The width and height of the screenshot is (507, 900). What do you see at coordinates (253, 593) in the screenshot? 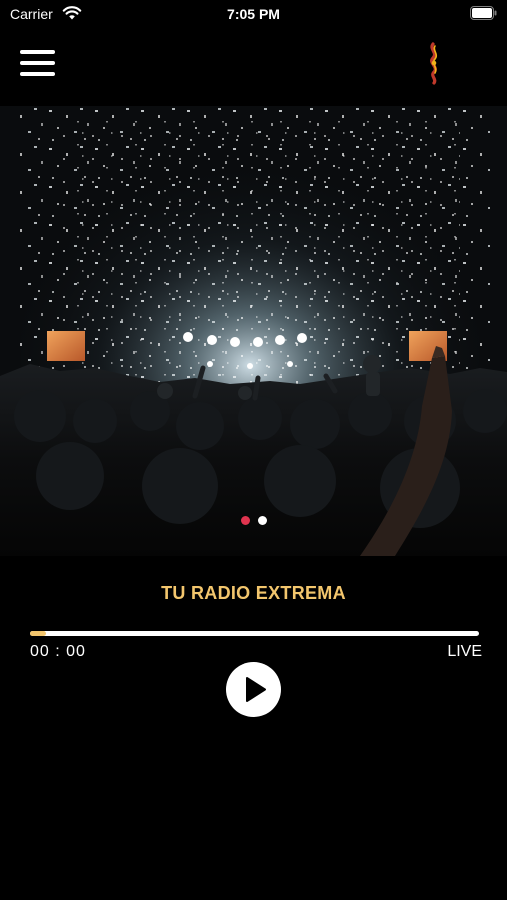
I see `station-name: TU RADIO EXTREMA` at bounding box center [253, 593].